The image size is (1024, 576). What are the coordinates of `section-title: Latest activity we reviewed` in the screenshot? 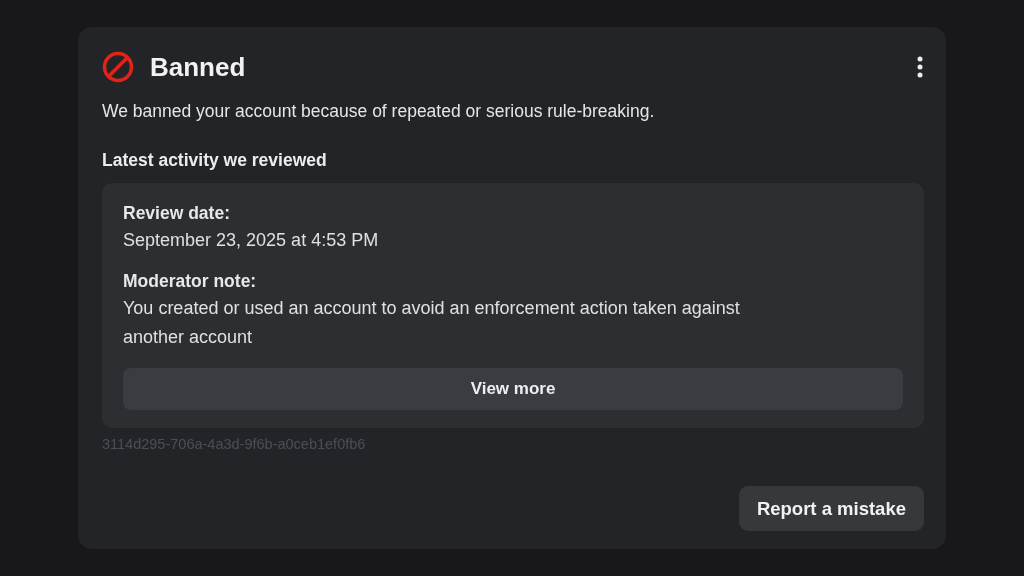 It's located at (215, 160).